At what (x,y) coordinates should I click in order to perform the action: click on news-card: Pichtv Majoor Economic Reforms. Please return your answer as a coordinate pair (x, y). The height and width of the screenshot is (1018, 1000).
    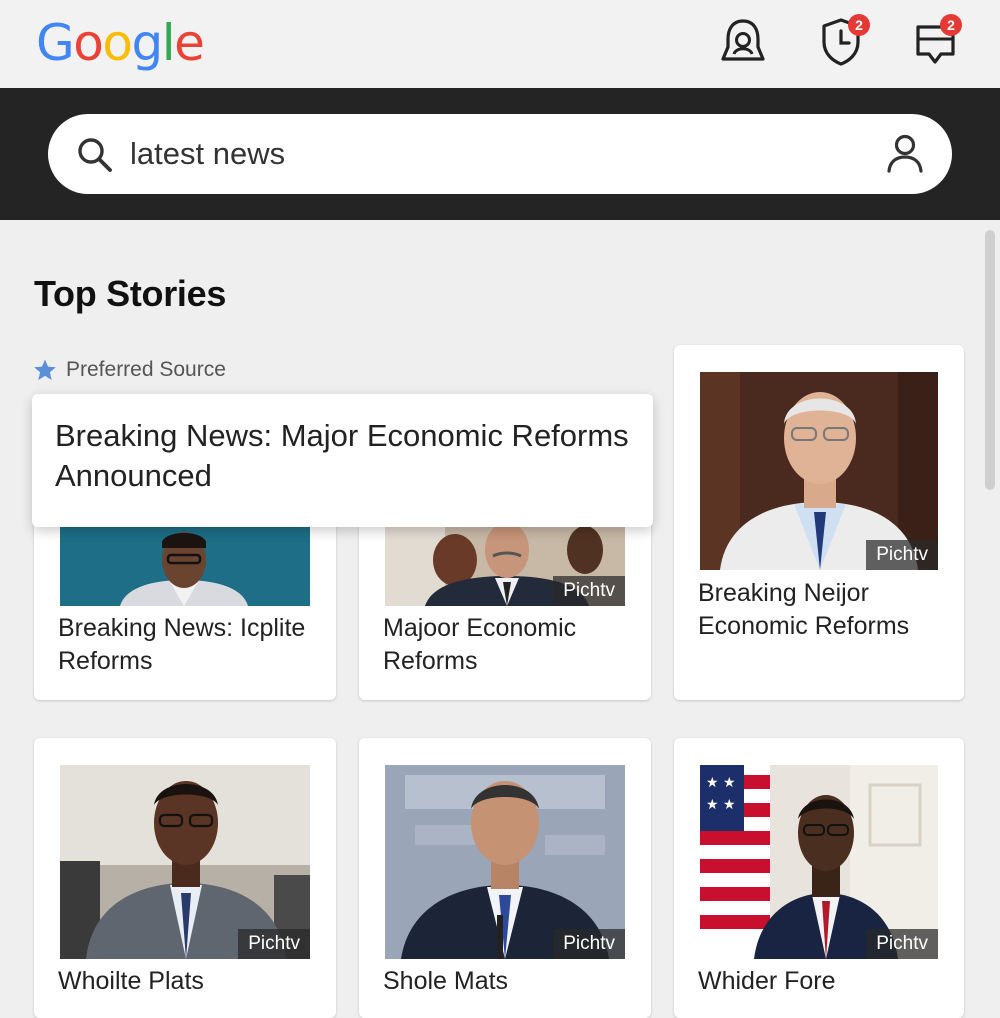
    Looking at the image, I should click on (505, 600).